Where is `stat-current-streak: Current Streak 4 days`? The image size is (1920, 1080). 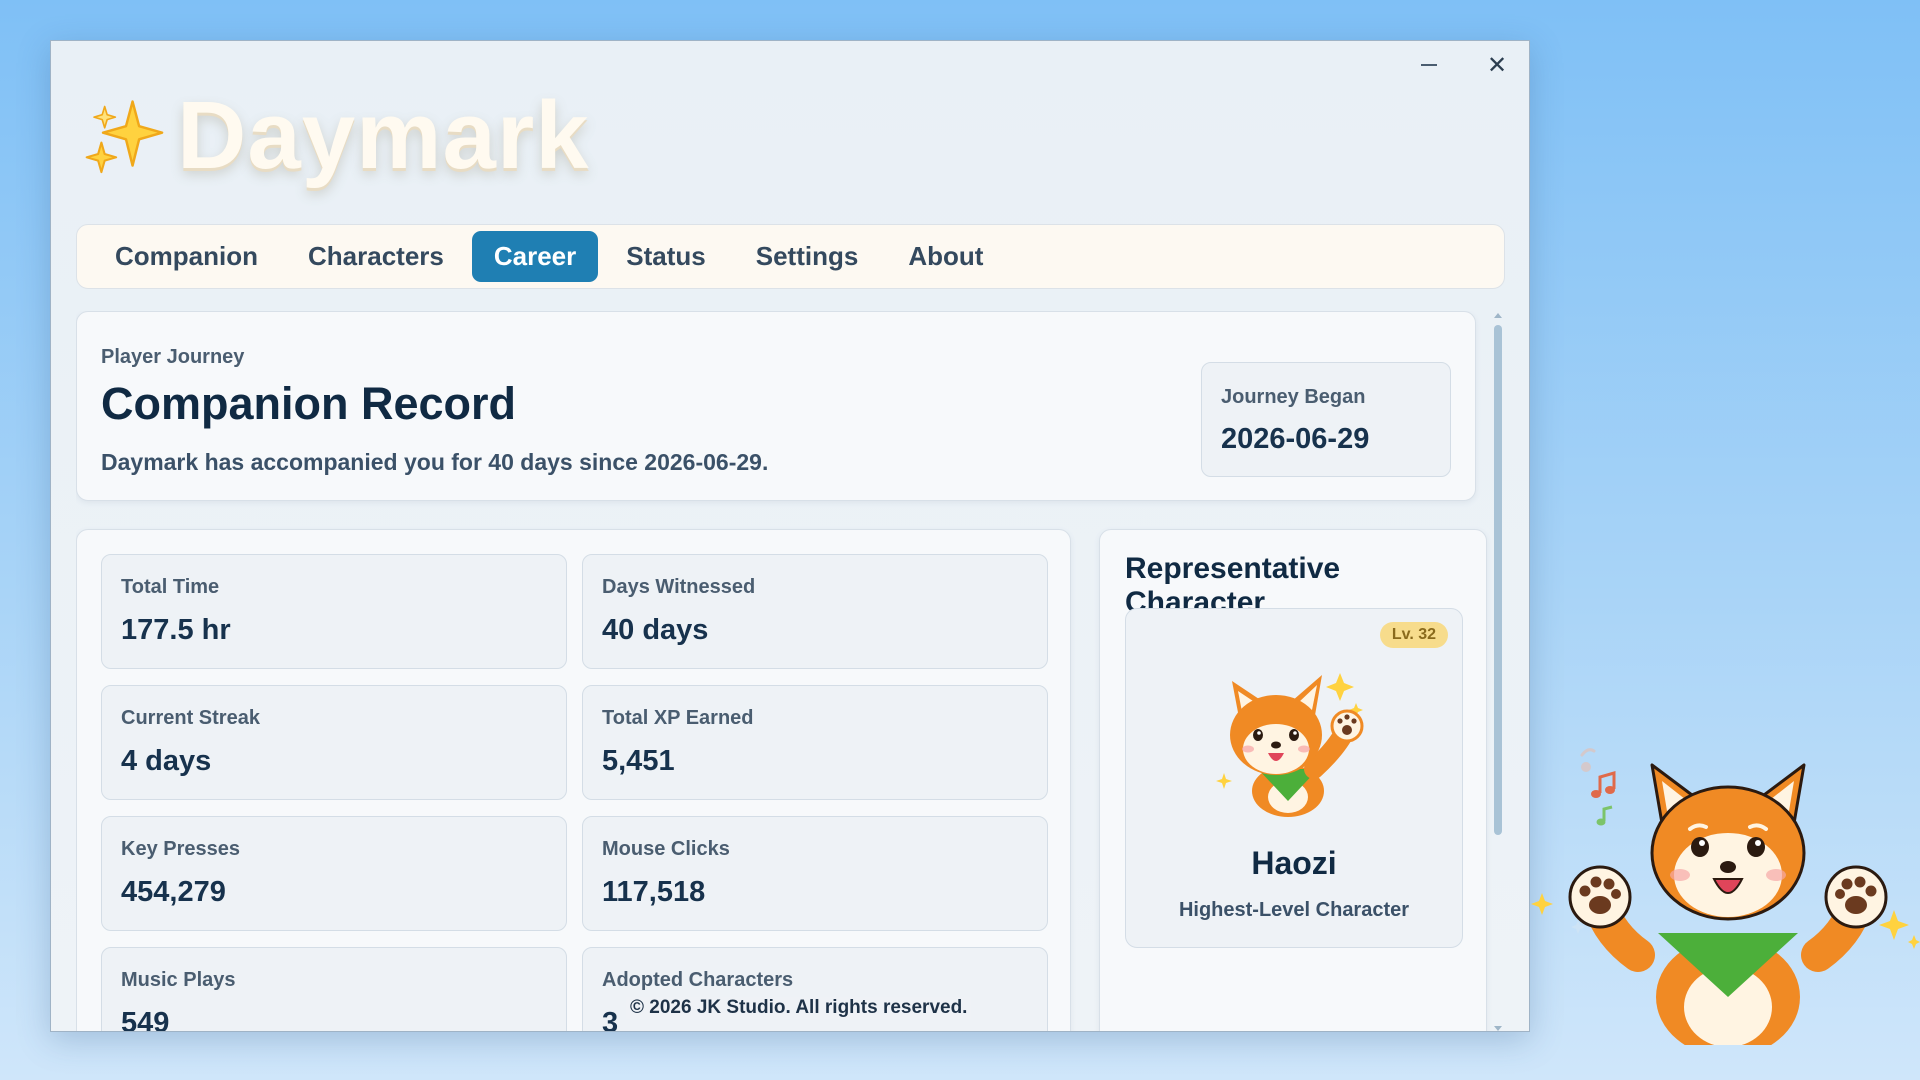
stat-current-streak: Current Streak 4 days is located at coordinates (334, 742).